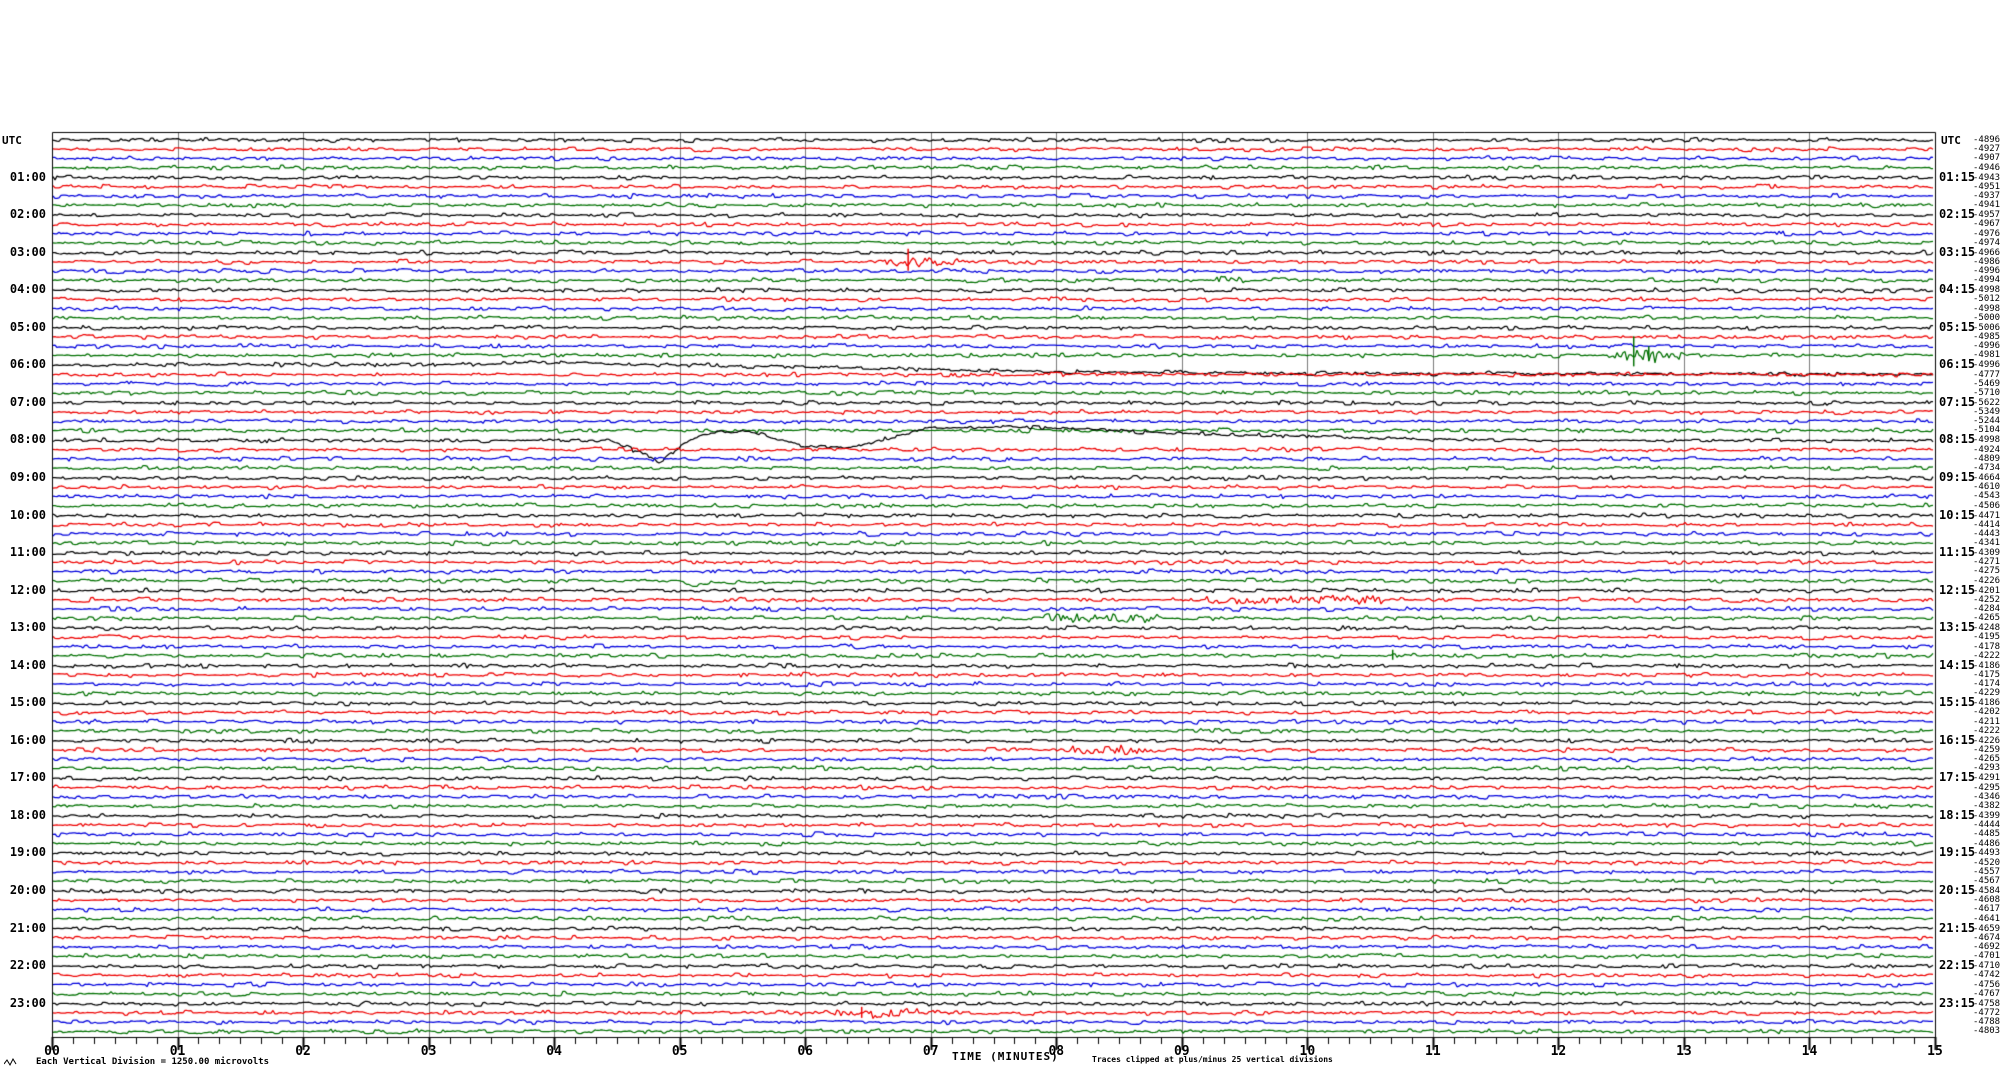 The image size is (2010, 1080). Describe the element at coordinates (27, 214) in the screenshot. I see `hour-label-left: 02:00` at that location.